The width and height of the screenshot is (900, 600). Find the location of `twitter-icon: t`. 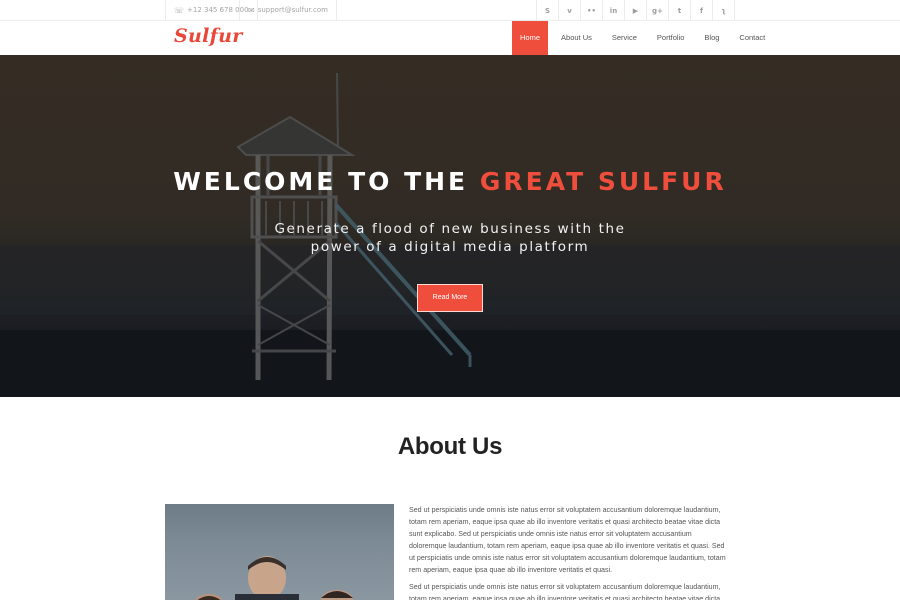

twitter-icon: t is located at coordinates (680, 10).